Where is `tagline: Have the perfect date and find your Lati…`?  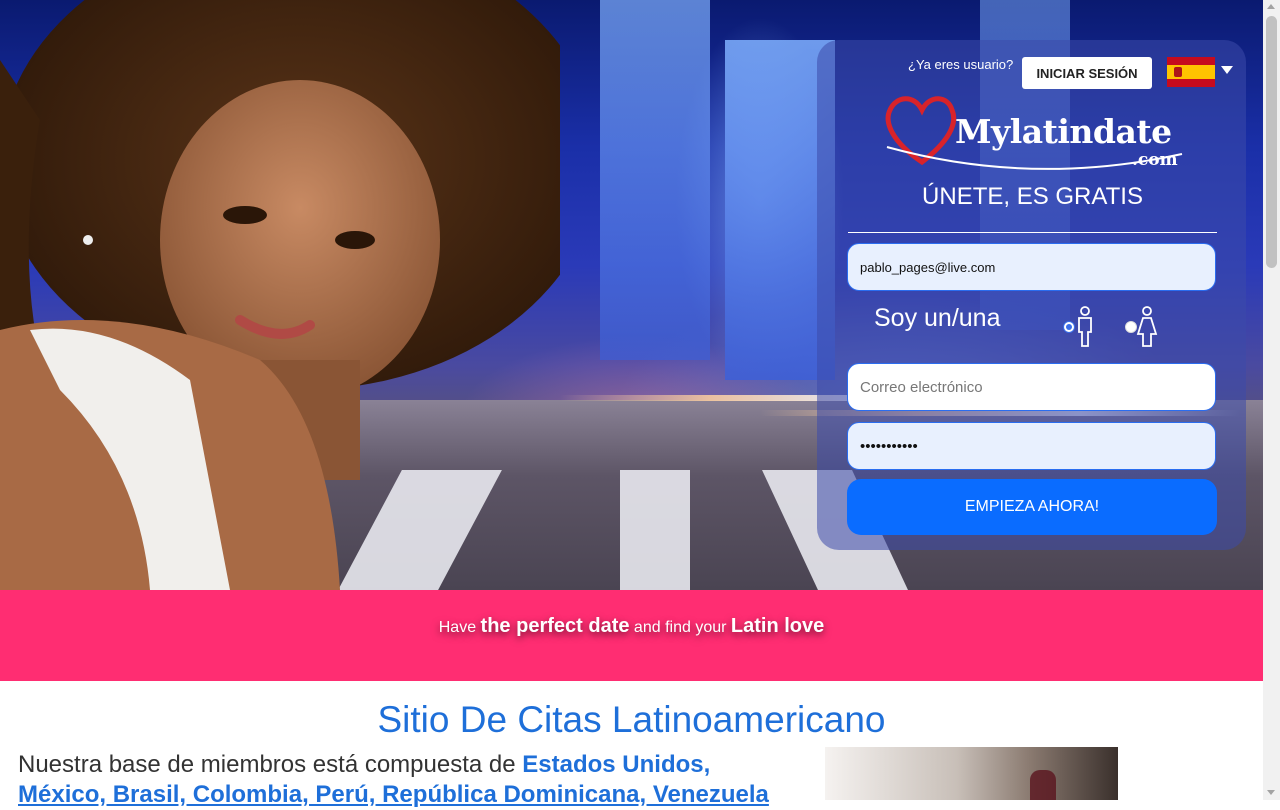 tagline: Have the perfect date and find your Lati… is located at coordinates (631, 626).